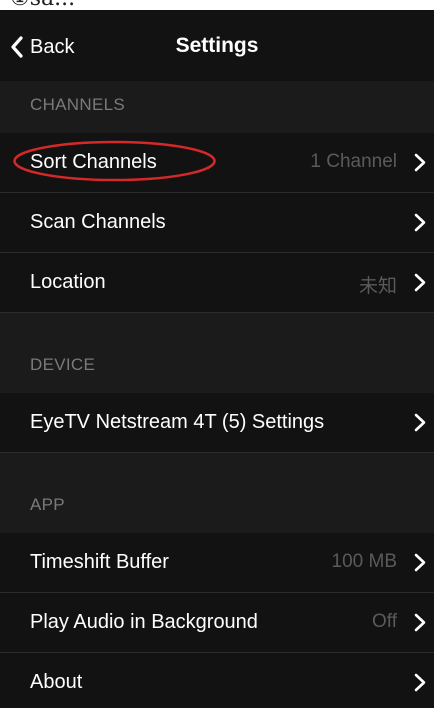 The width and height of the screenshot is (434, 708). Describe the element at coordinates (47, 504) in the screenshot. I see `section-header-label: APP` at that location.